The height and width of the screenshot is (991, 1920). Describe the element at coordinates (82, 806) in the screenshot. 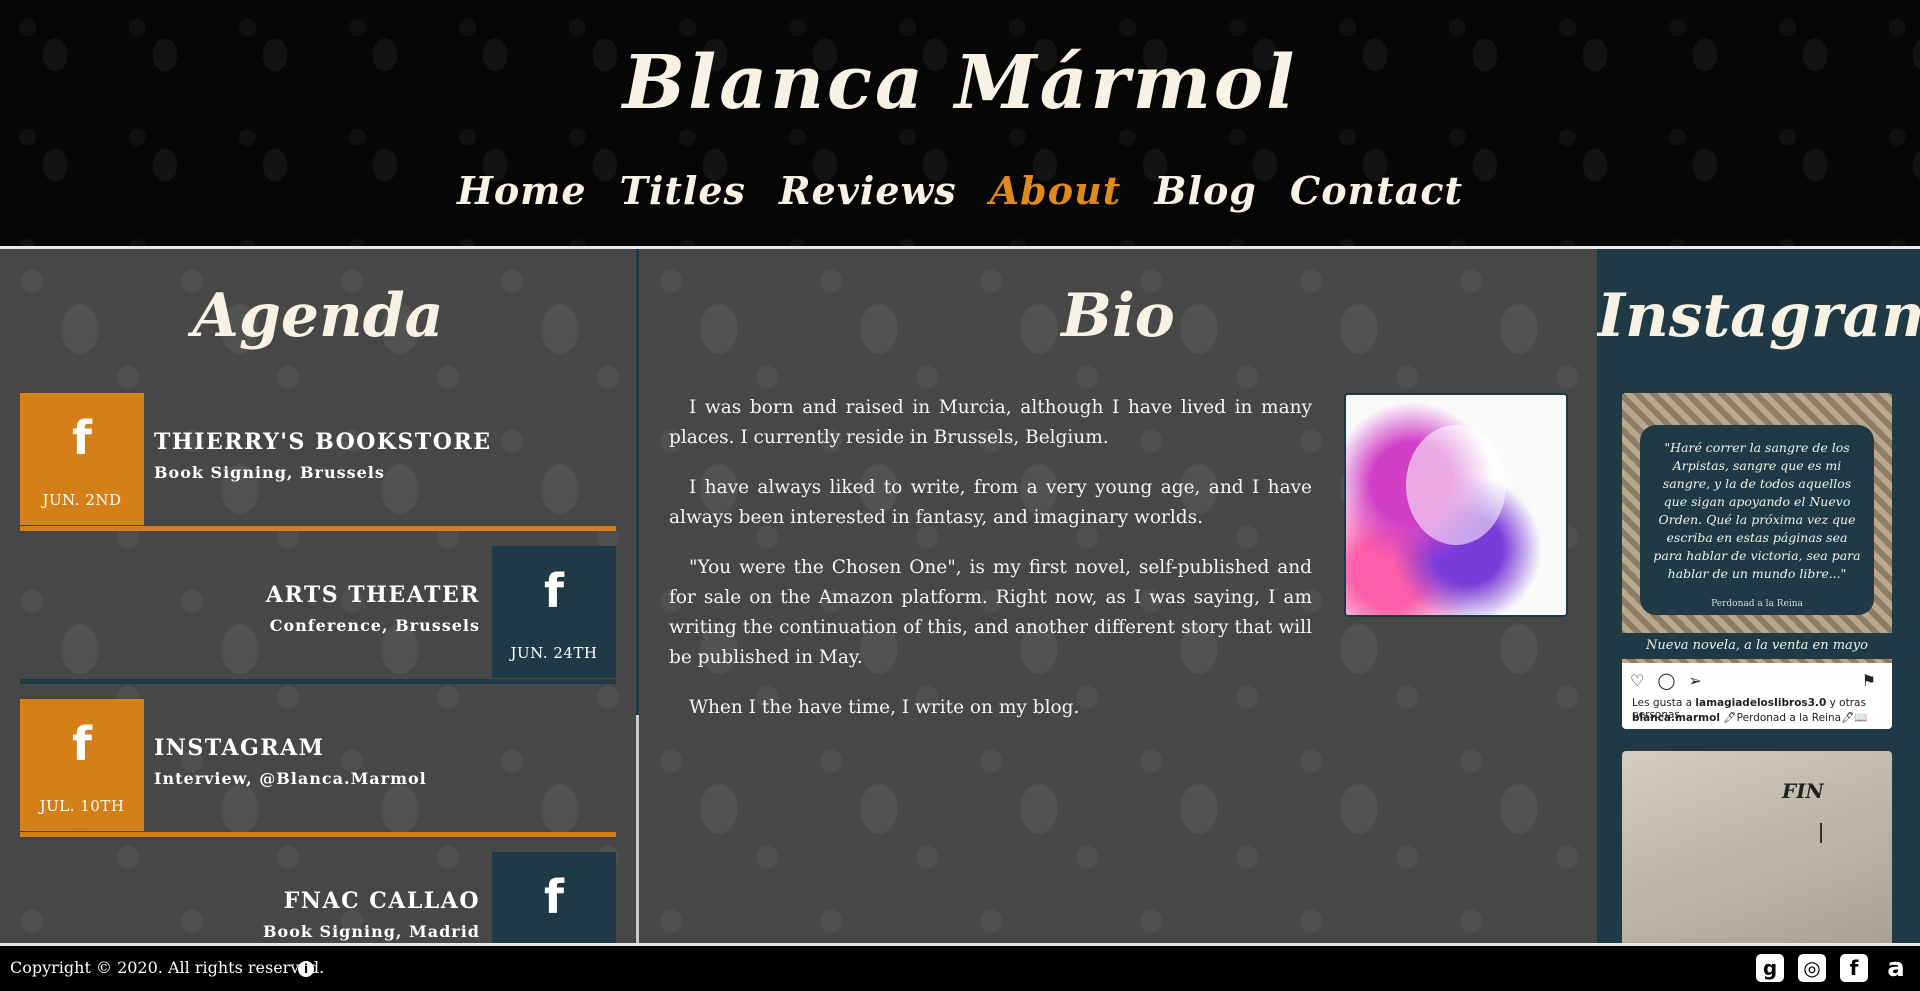

I see `event-date: JUL. 10TH` at that location.